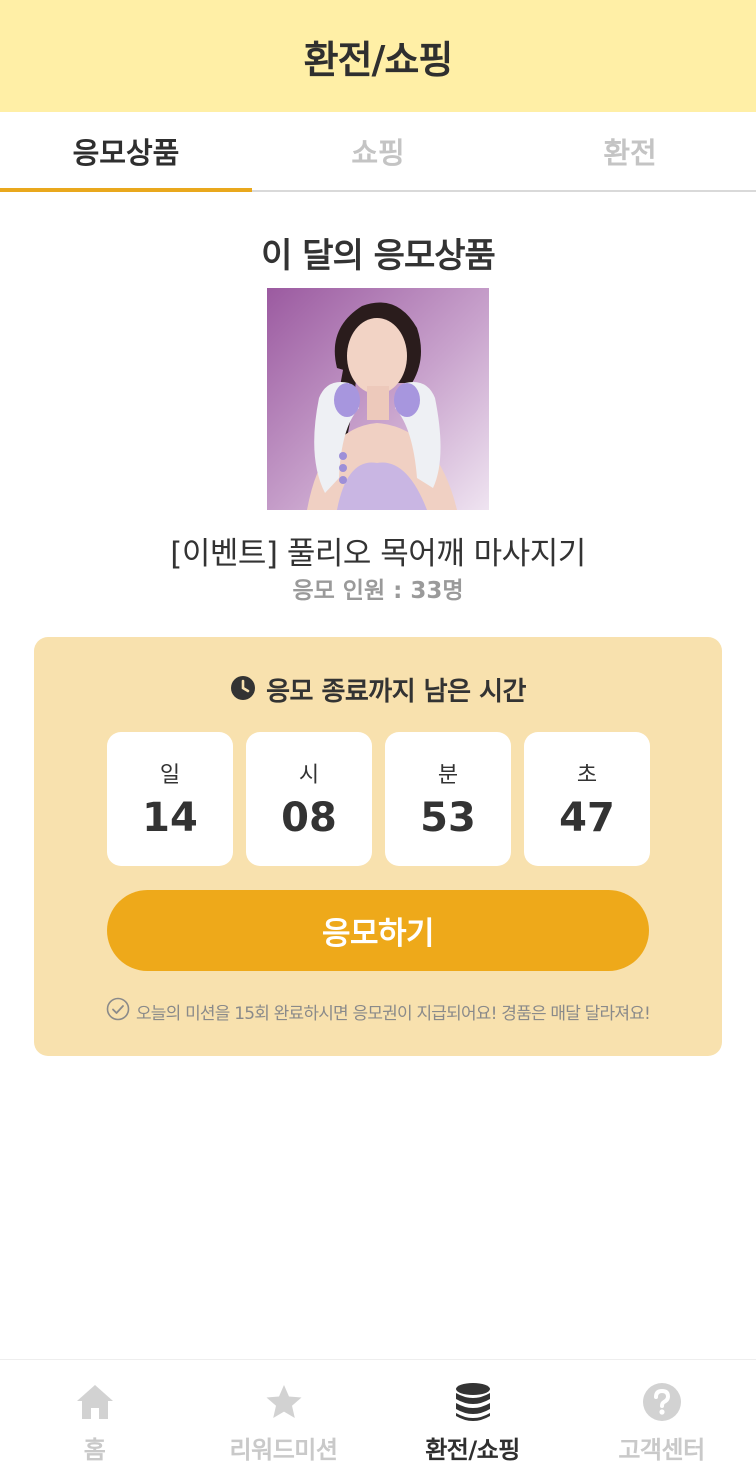 The height and width of the screenshot is (1479, 756). I want to click on tab-prizes: 응모상품, so click(126, 152).